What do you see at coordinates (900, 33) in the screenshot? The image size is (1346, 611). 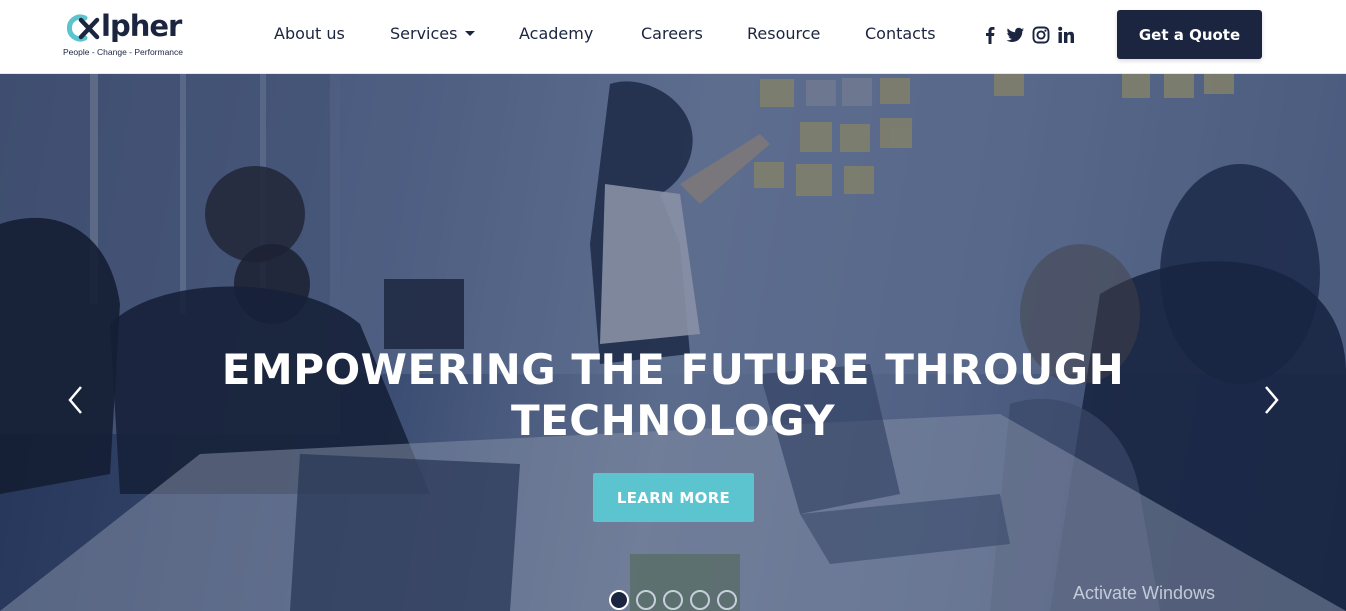 I see `nav-item-contacts: Contacts` at bounding box center [900, 33].